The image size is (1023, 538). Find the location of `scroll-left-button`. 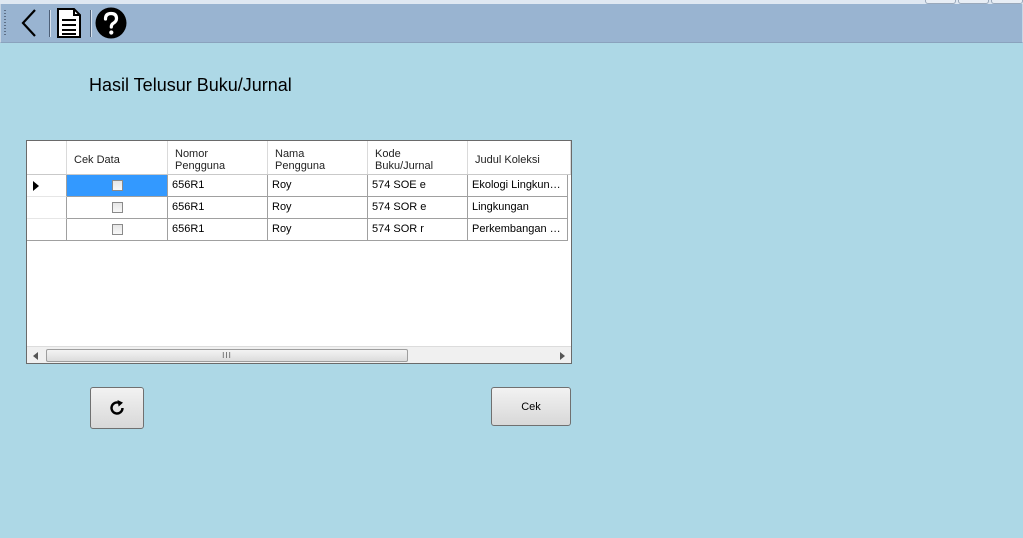

scroll-left-button is located at coordinates (35, 355).